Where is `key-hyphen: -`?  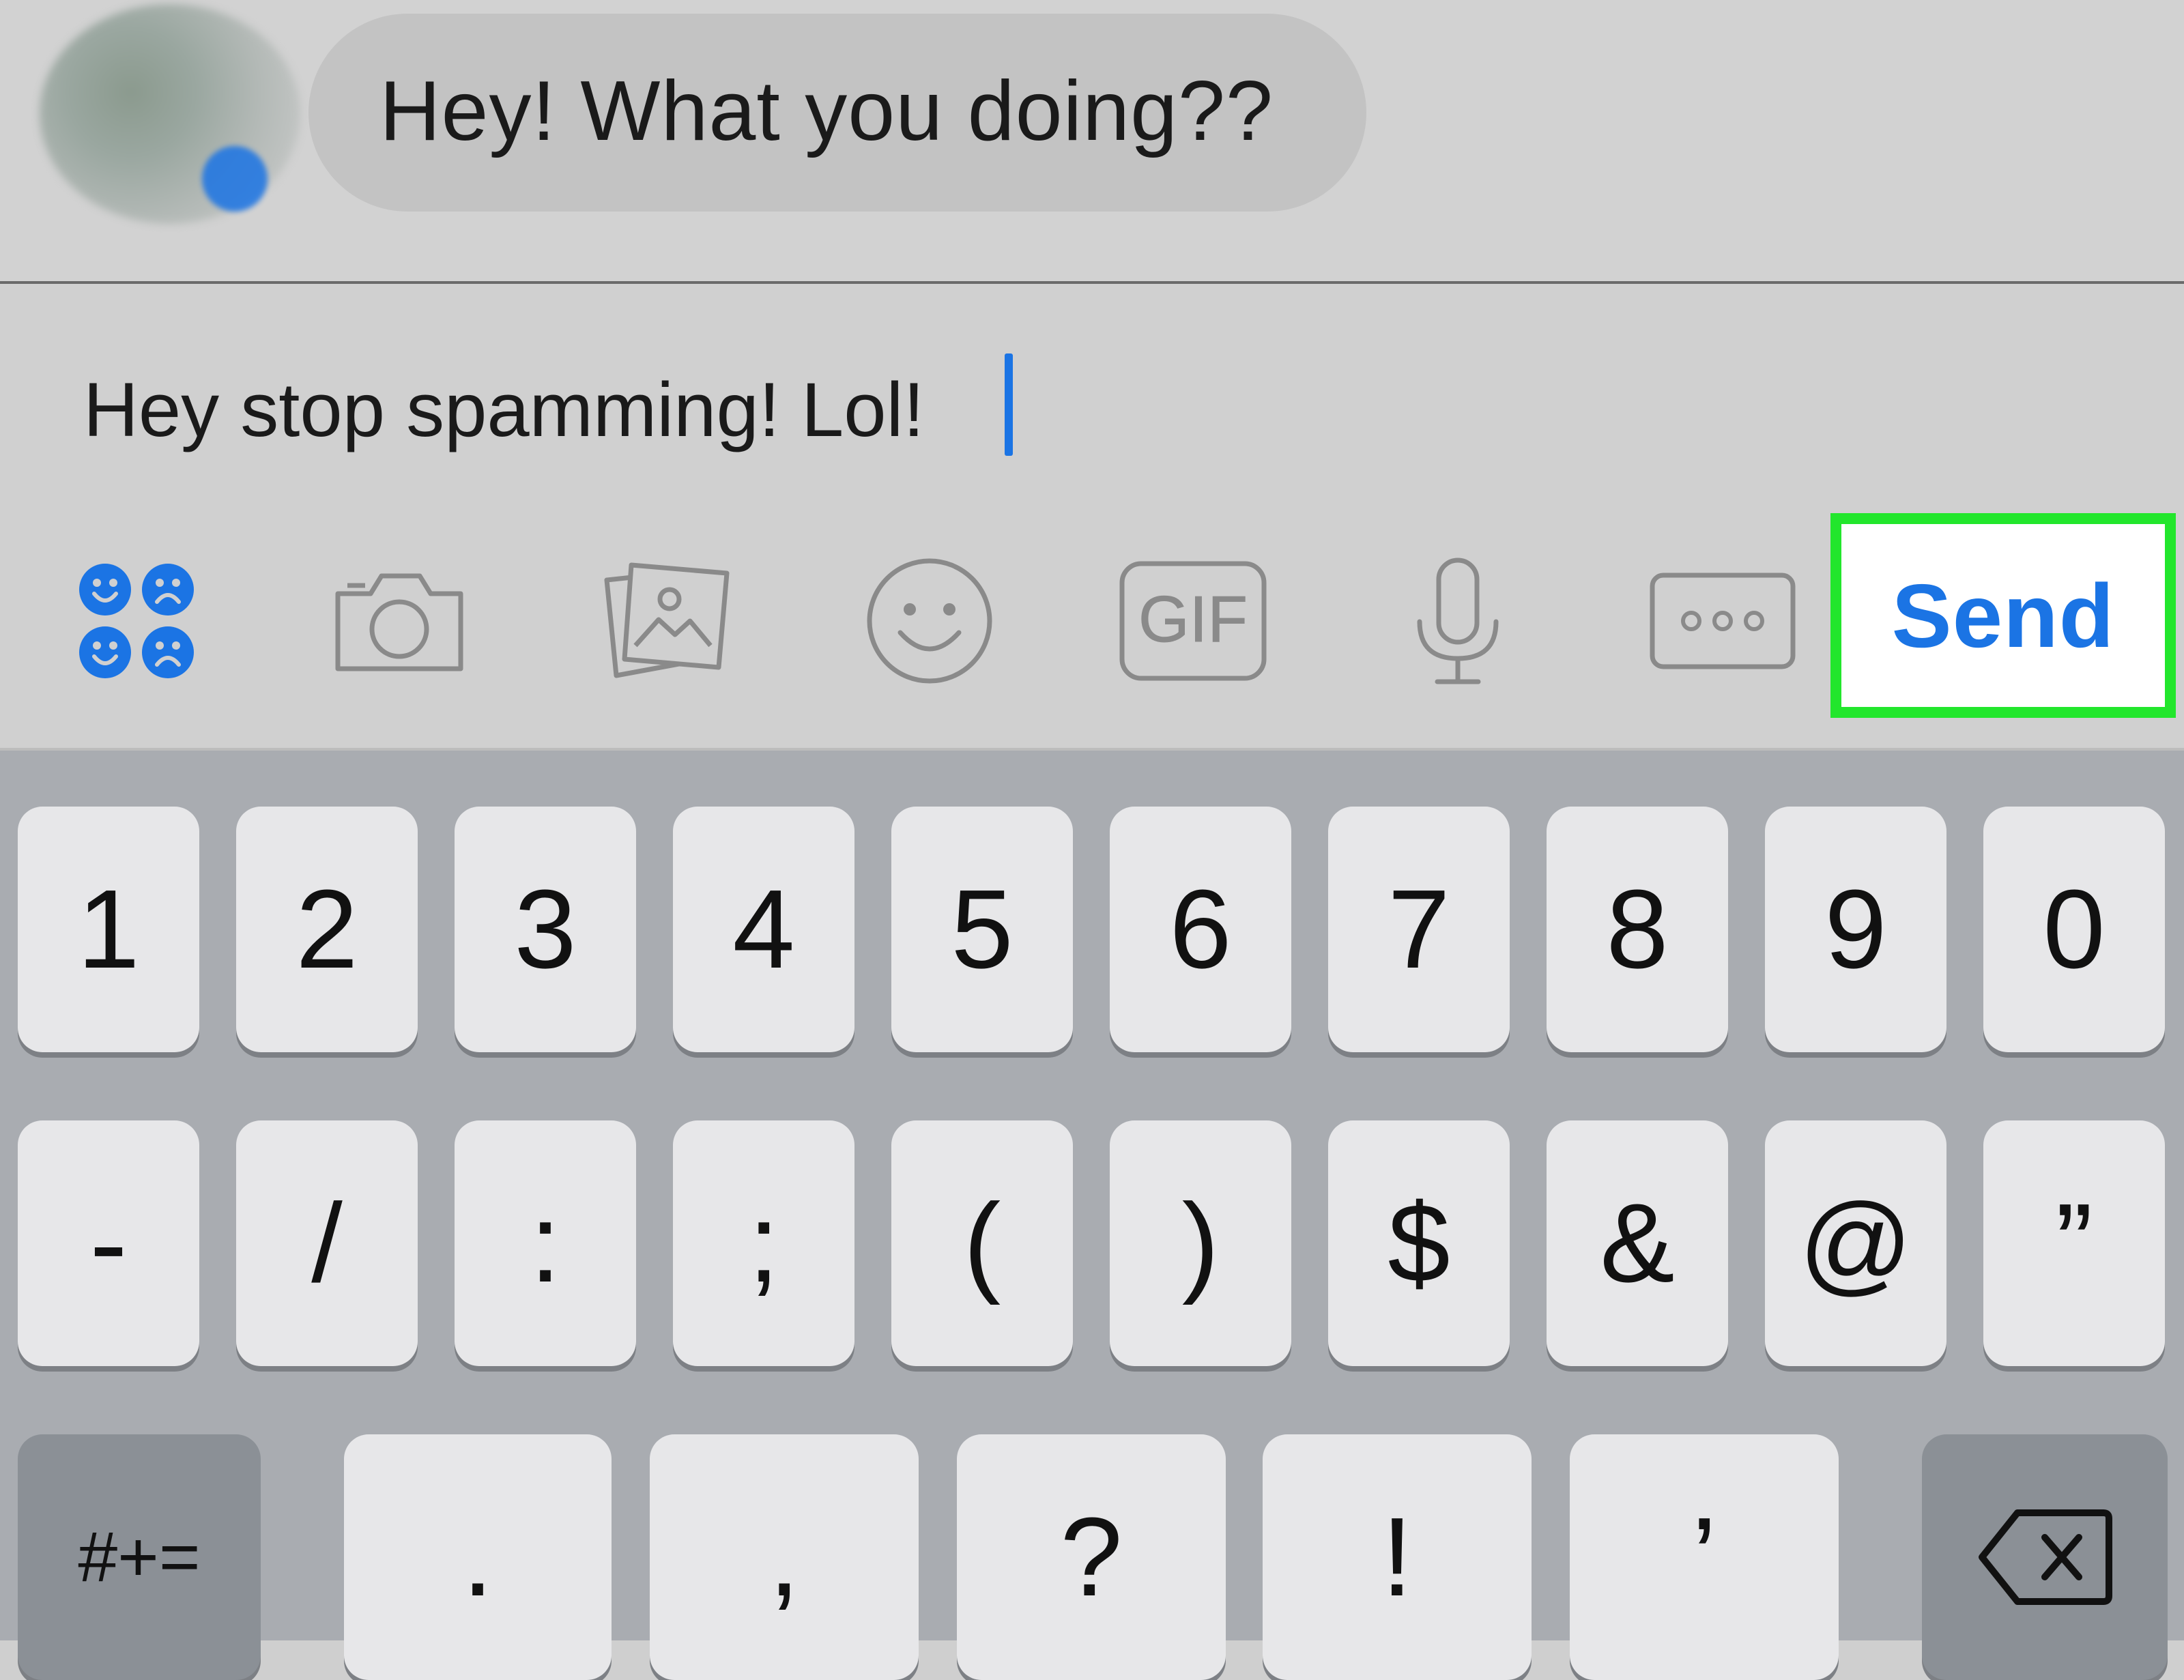
key-hyphen: - is located at coordinates (108, 1243).